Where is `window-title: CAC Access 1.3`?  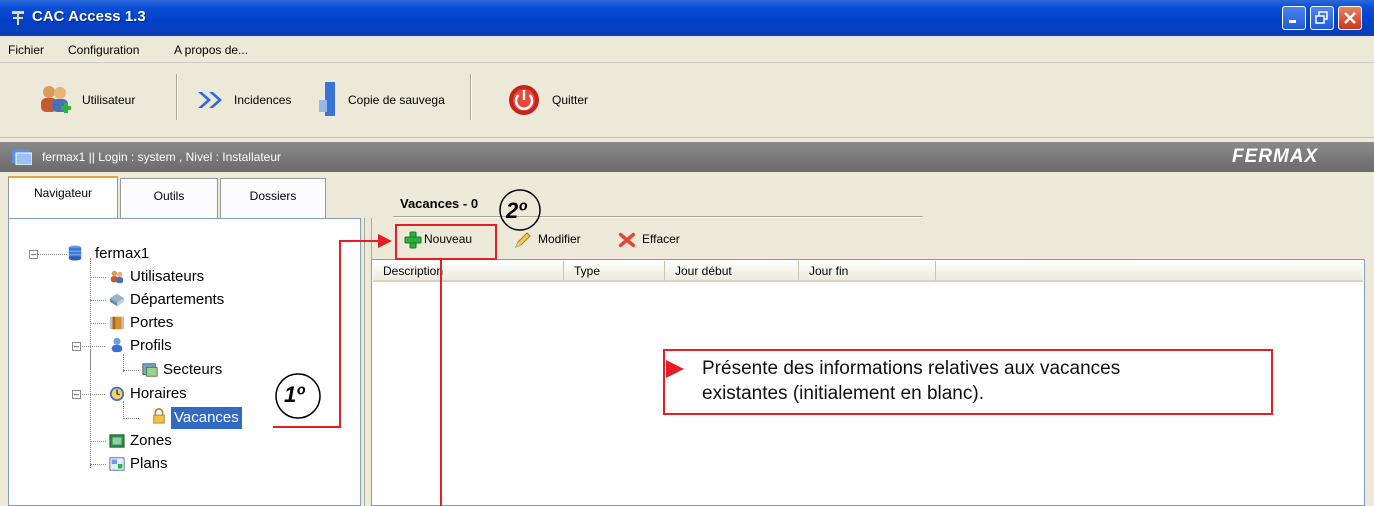 window-title: CAC Access 1.3 is located at coordinates (89, 16).